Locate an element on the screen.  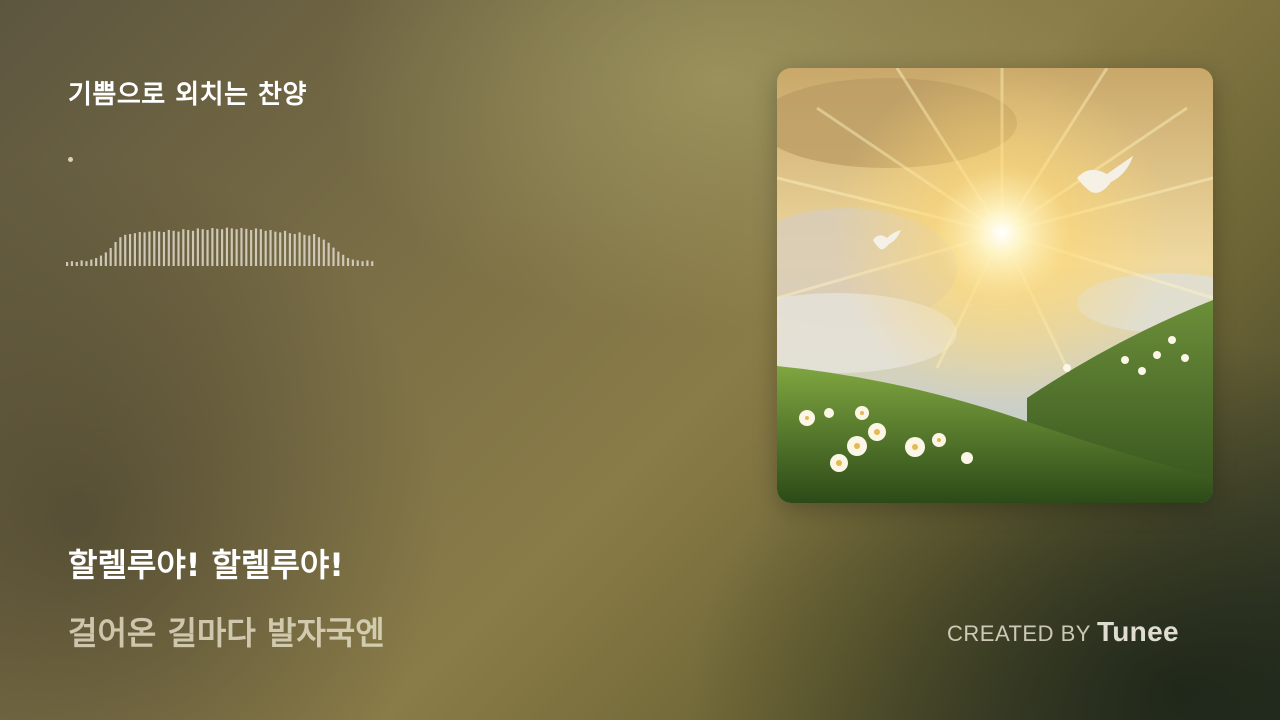
credit-prefix: CREATED BY is located at coordinates (1019, 633).